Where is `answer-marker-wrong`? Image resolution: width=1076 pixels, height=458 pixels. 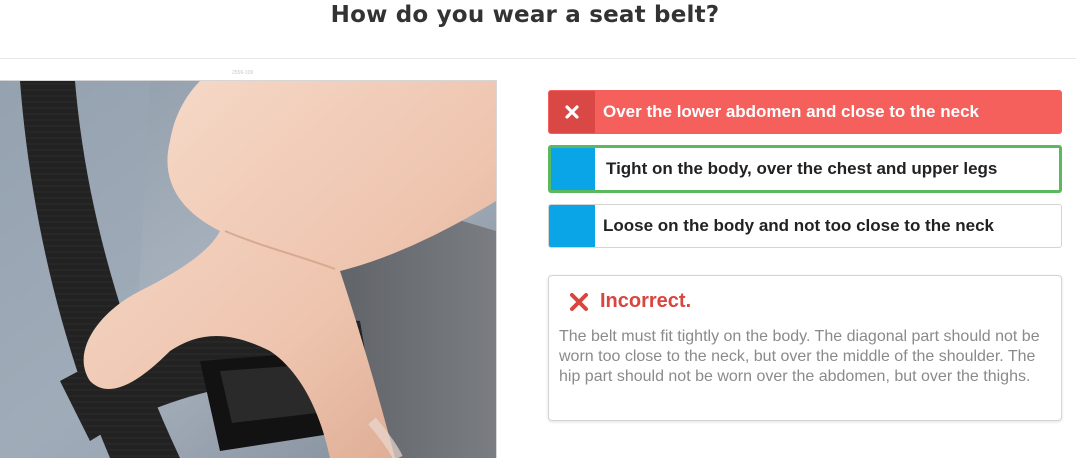
answer-marker-wrong is located at coordinates (572, 112).